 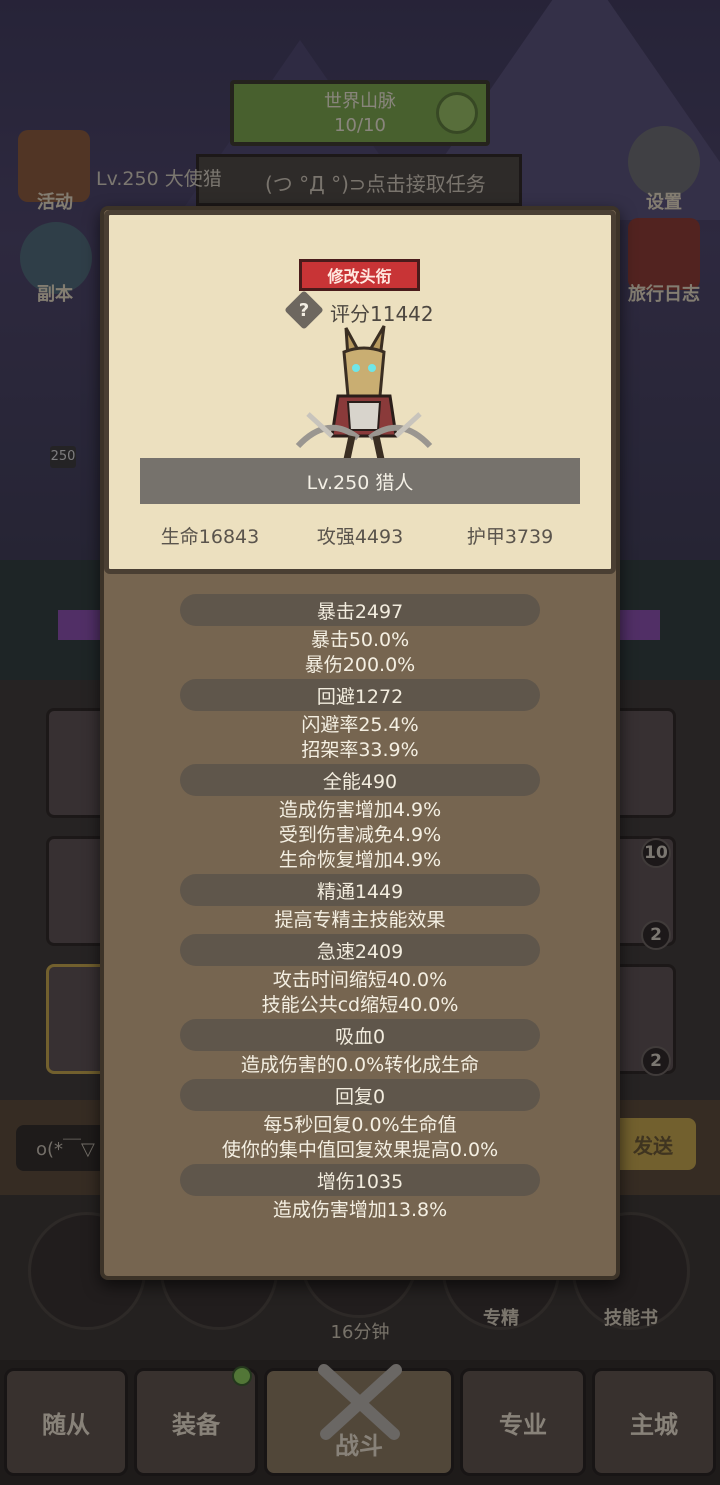 What do you see at coordinates (210, 537) in the screenshot?
I see `hp-stat: 生命16843` at bounding box center [210, 537].